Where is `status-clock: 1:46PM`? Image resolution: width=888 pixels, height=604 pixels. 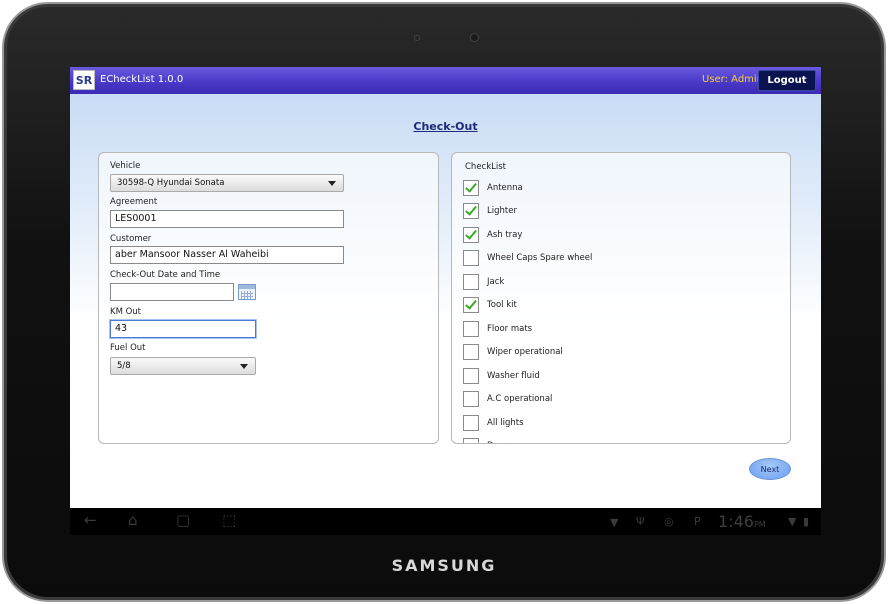
status-clock: 1:46PM is located at coordinates (742, 521).